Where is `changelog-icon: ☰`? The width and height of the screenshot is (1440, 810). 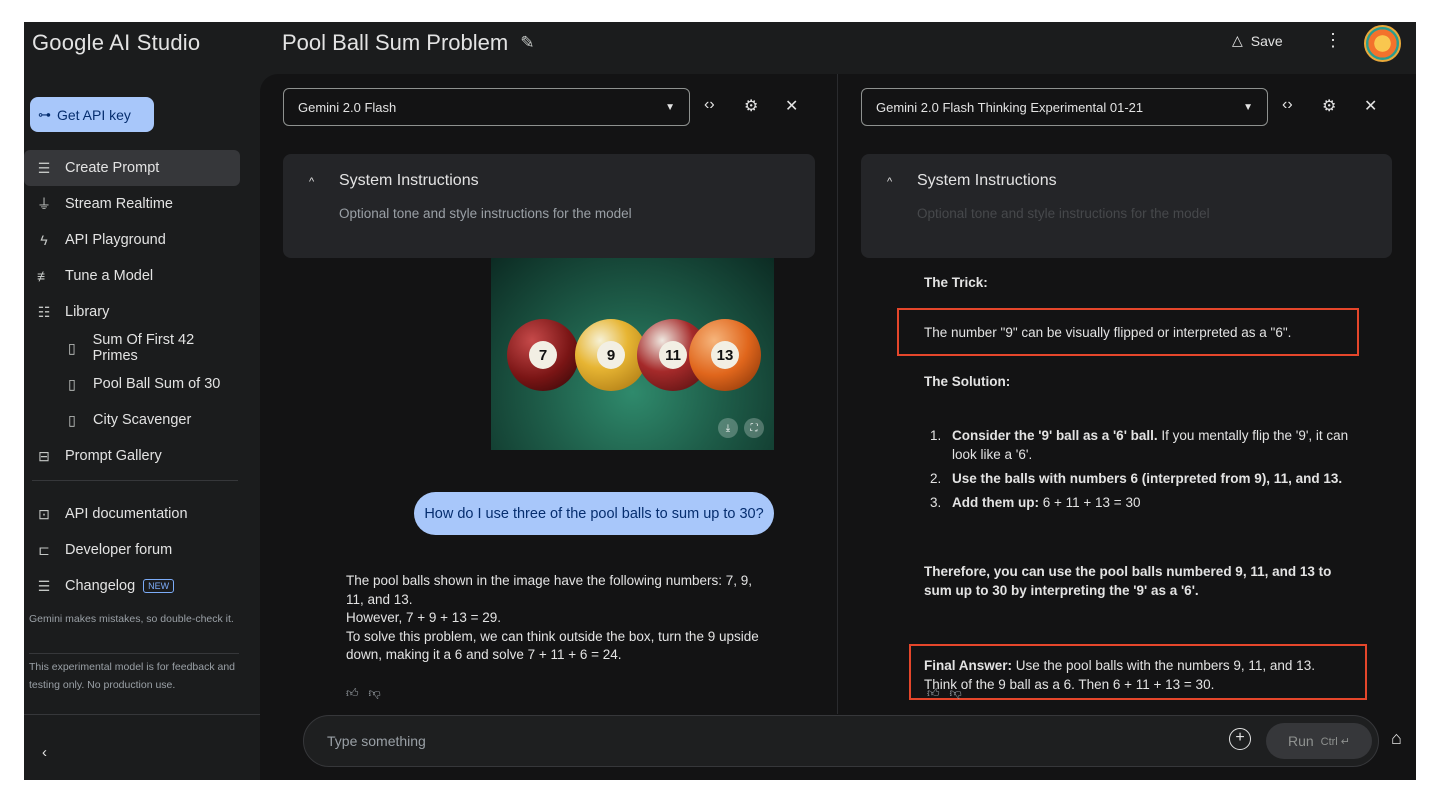
changelog-icon: ☰ is located at coordinates (44, 585).